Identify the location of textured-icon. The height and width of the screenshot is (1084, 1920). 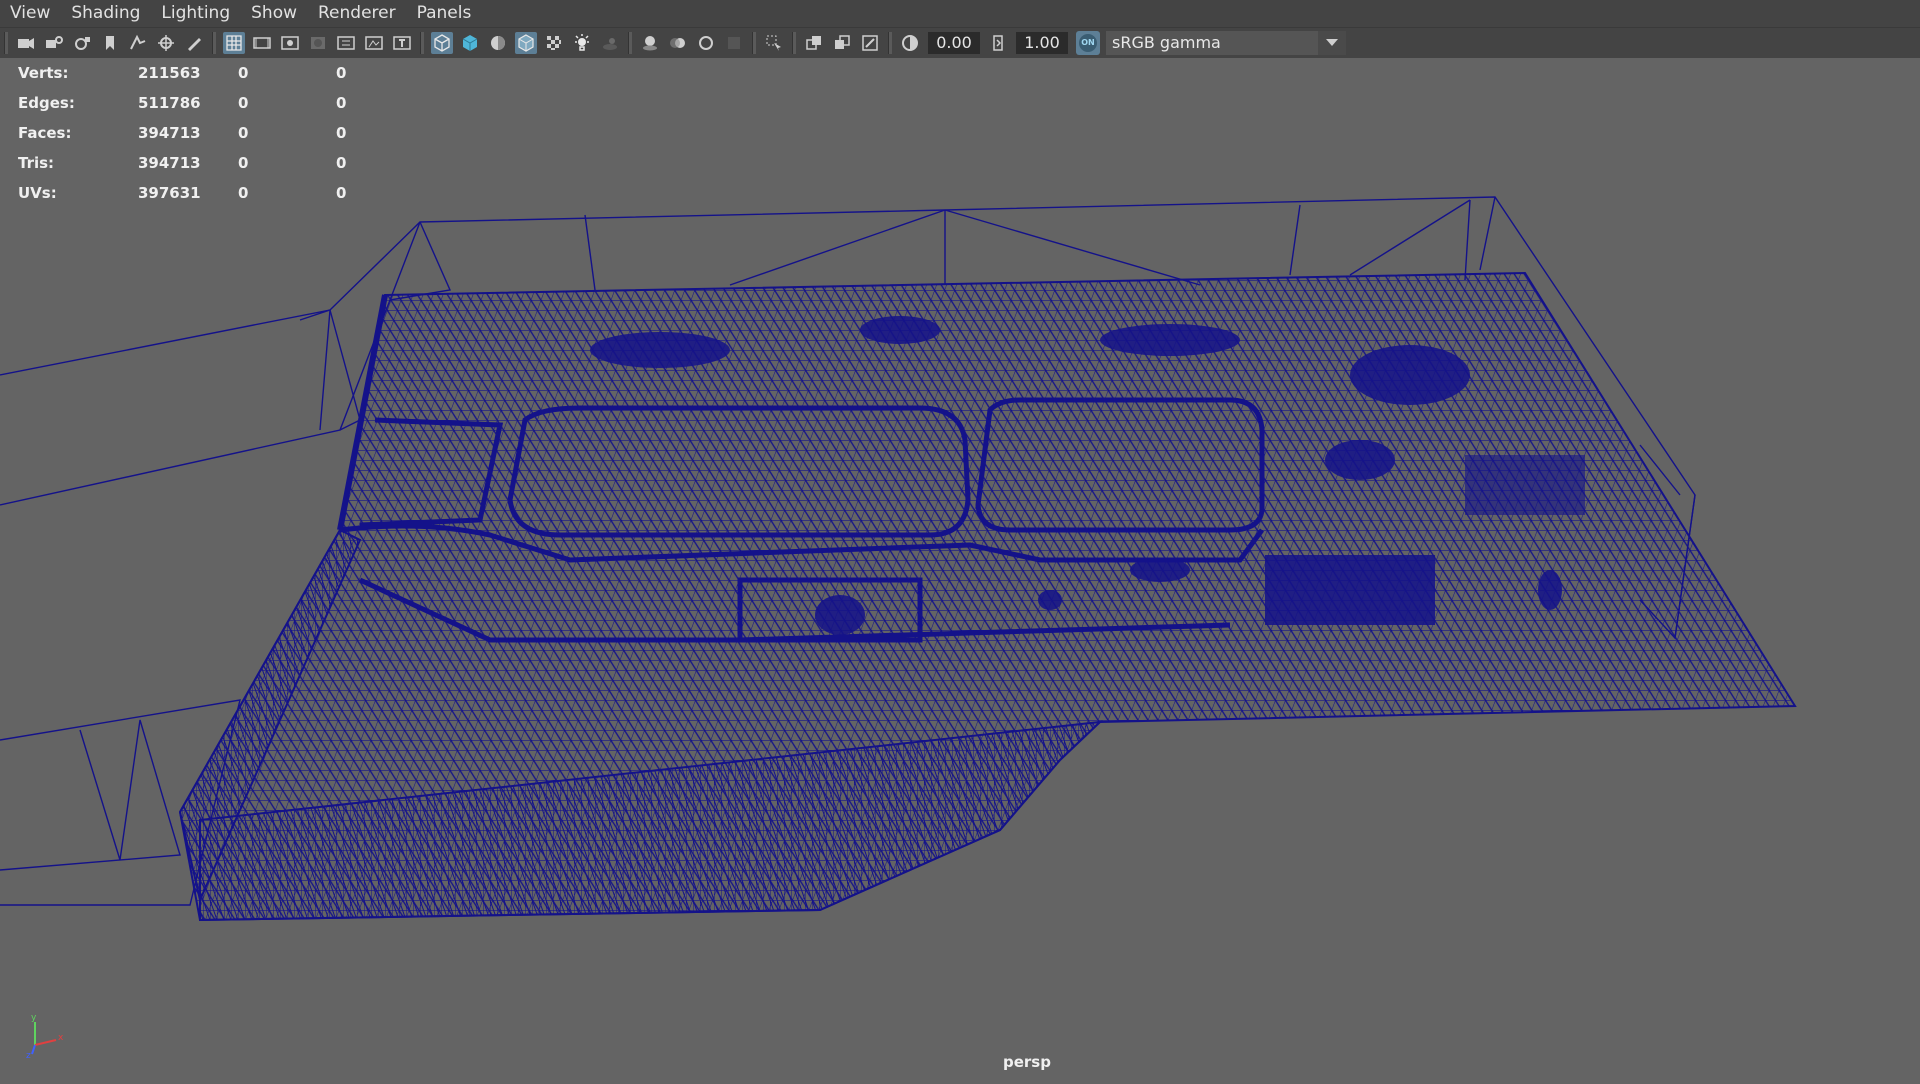
(554, 43).